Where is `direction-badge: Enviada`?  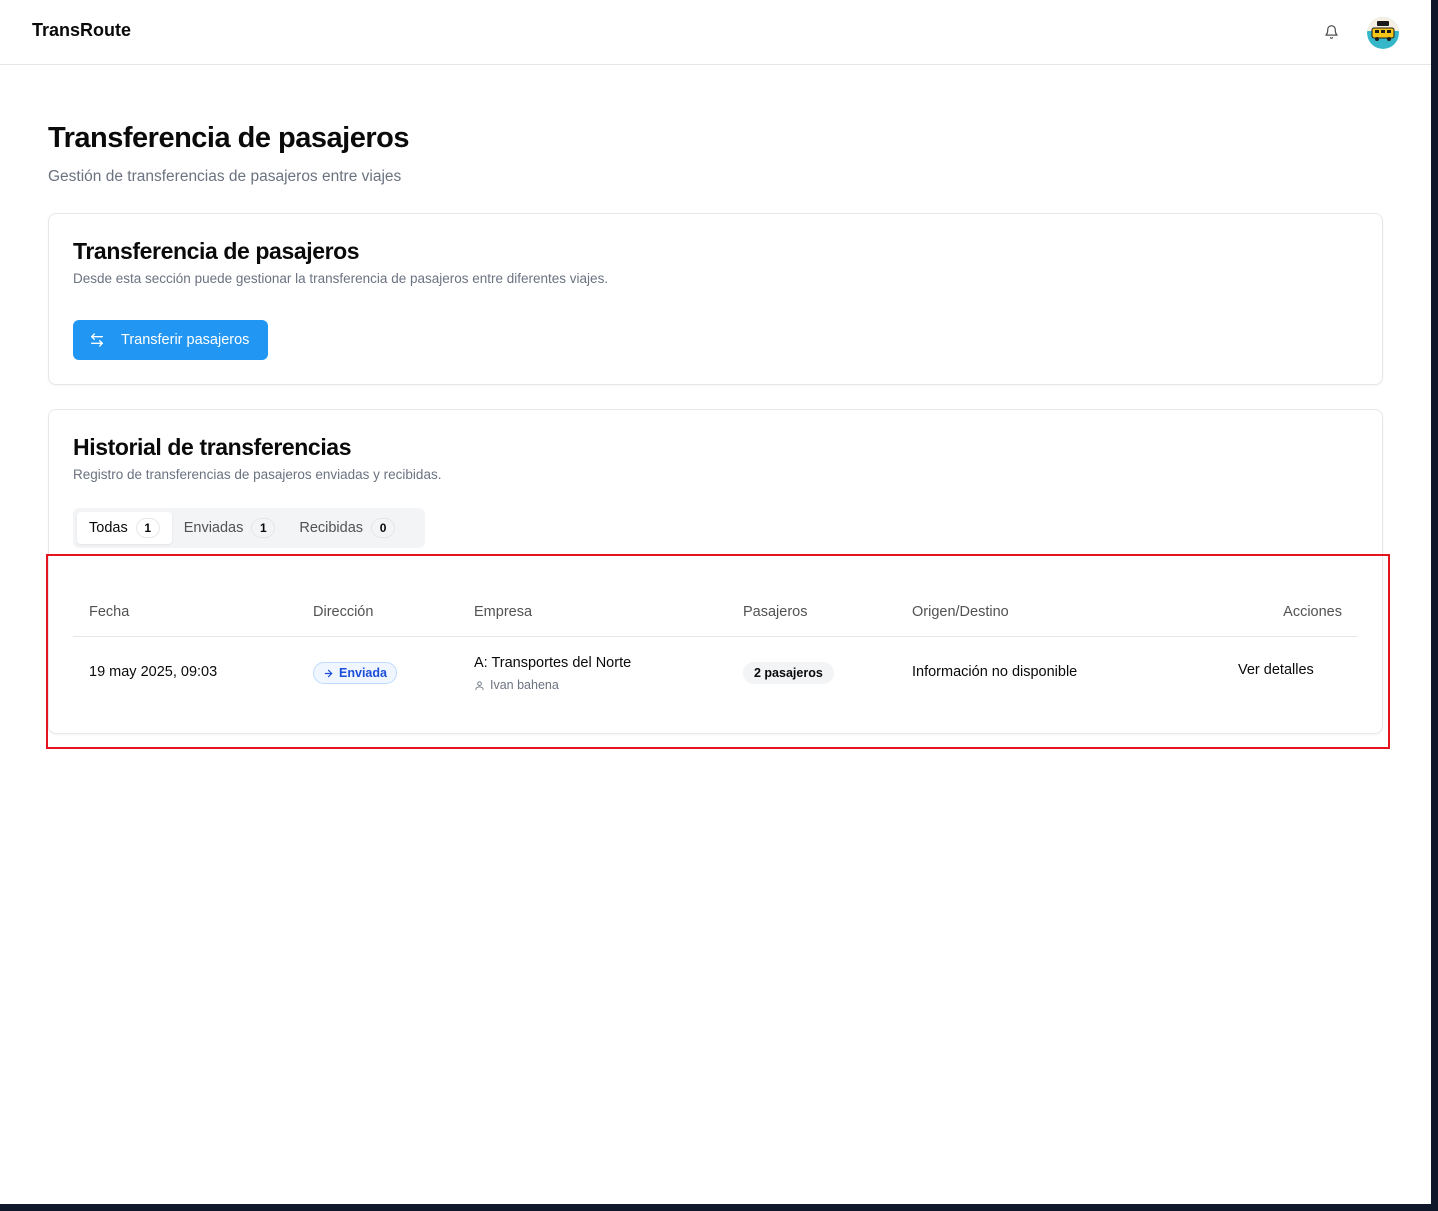 direction-badge: Enviada is located at coordinates (355, 673).